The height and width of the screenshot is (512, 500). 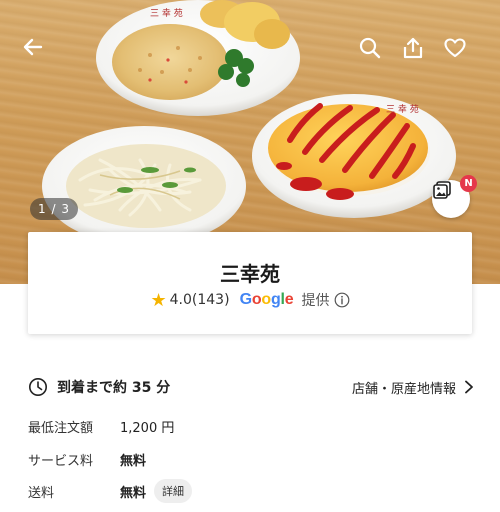 I want to click on search-button, so click(x=373, y=51).